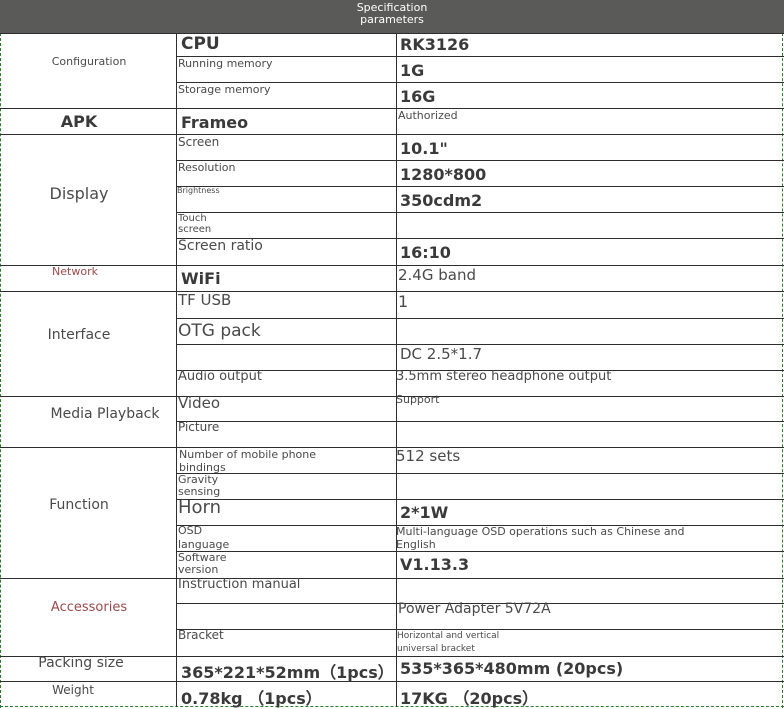 Image resolution: width=784 pixels, height=709 pixels. Describe the element at coordinates (79, 121) in the screenshot. I see `category-apk: APK` at that location.